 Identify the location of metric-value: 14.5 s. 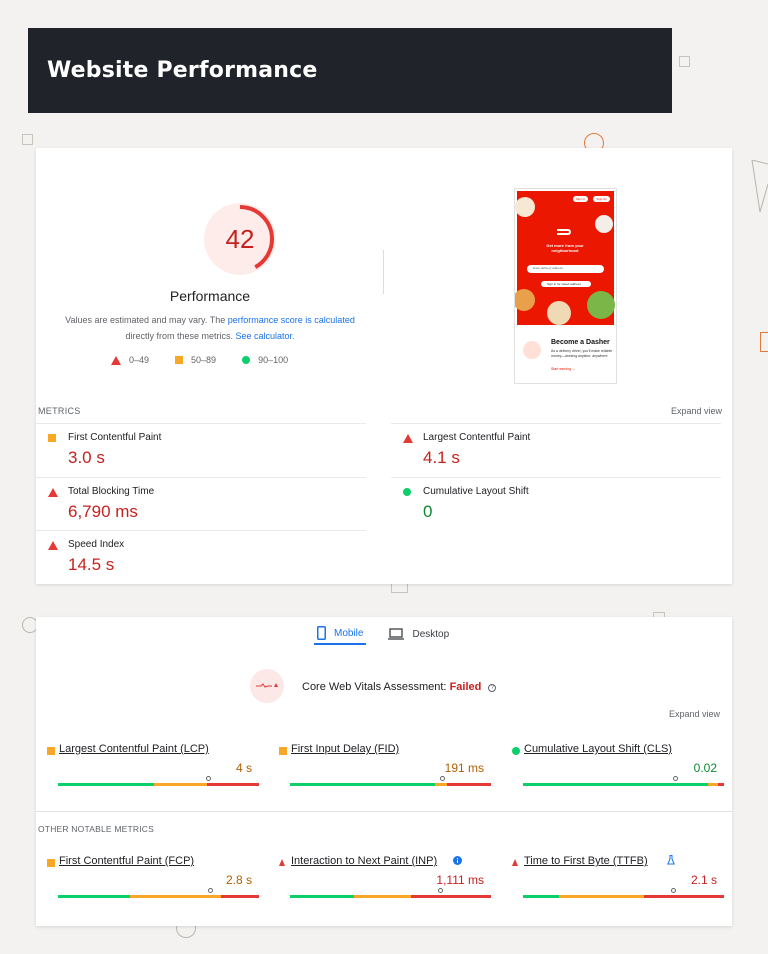
(91, 564).